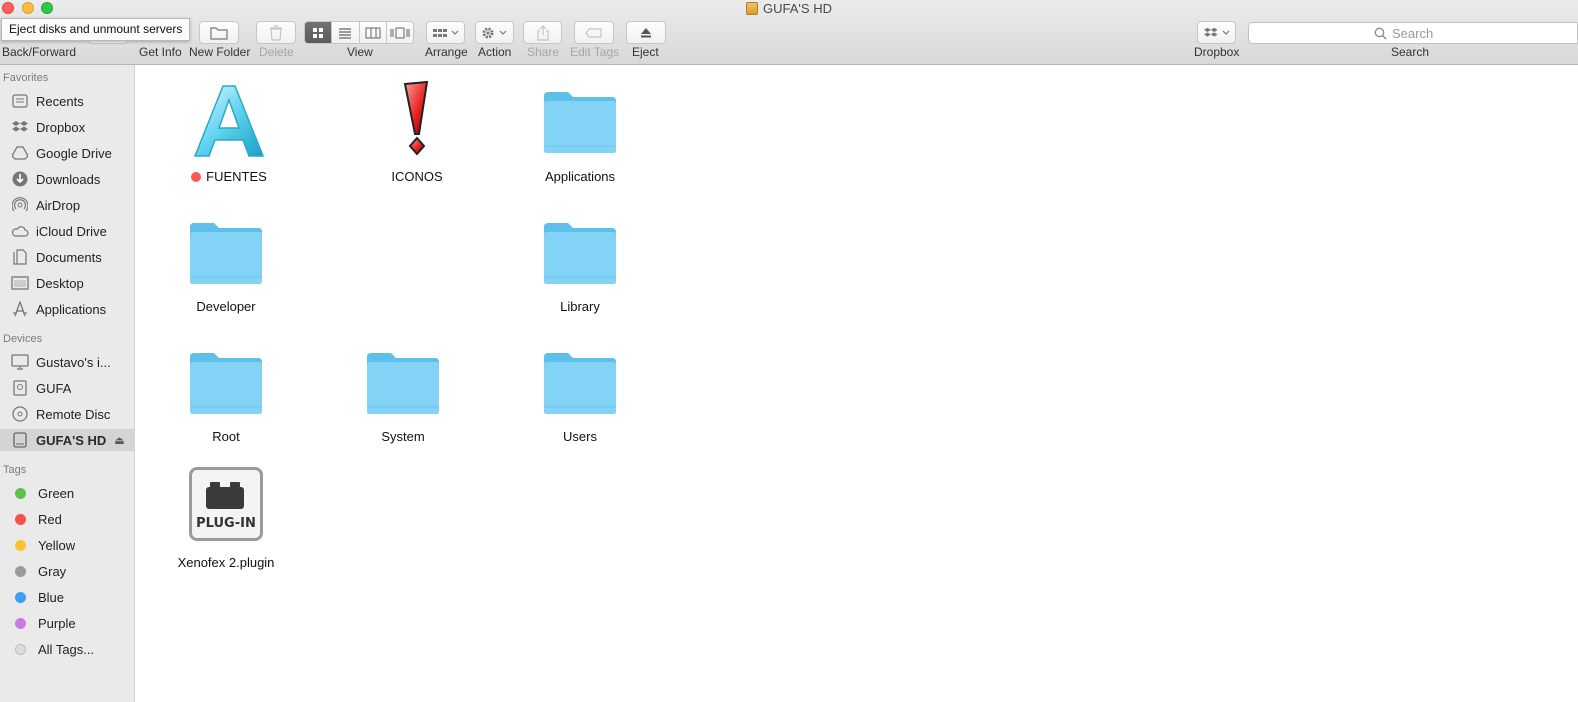  Describe the element at coordinates (67, 440) in the screenshot. I see `sidebar-item-gufas-hd: GUFA'S HD ⏏` at that location.